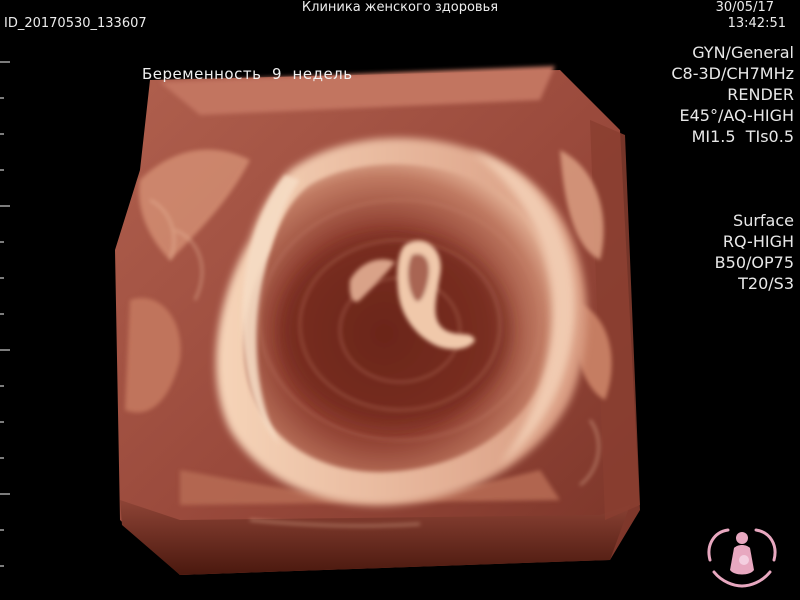 The image size is (800, 600). What do you see at coordinates (732, 73) in the screenshot?
I see `param-line: C8-3D/CH7MHz` at bounding box center [732, 73].